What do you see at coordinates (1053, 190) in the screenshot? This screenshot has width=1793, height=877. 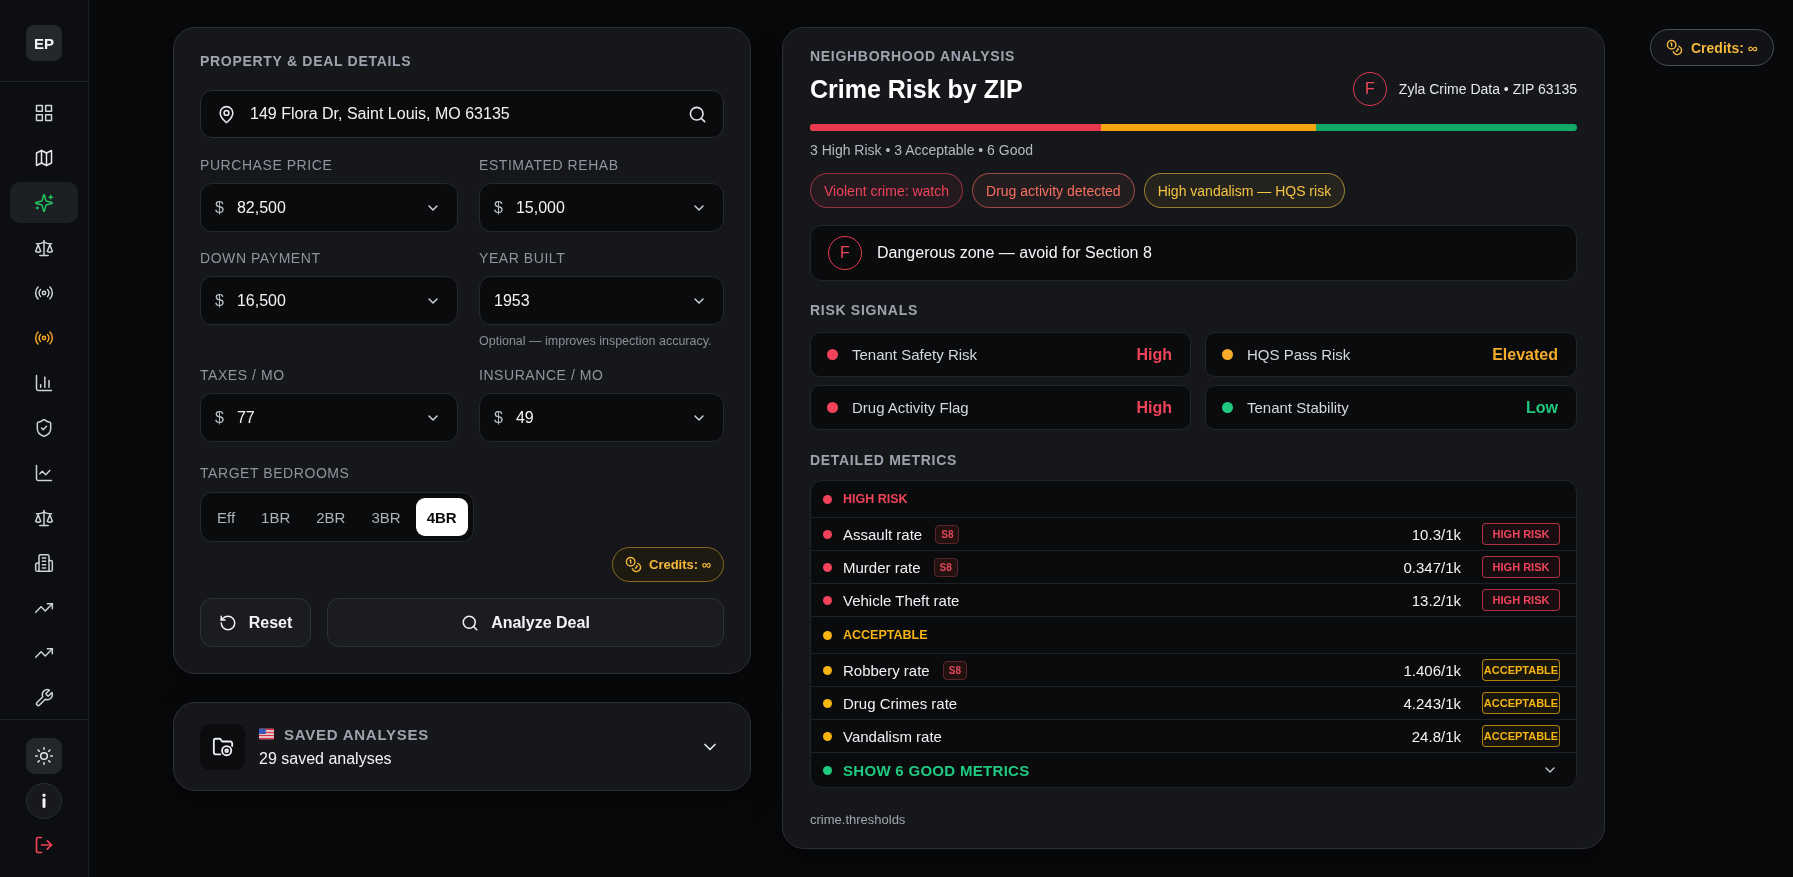 I see `risk-tag: Drug activity detected` at bounding box center [1053, 190].